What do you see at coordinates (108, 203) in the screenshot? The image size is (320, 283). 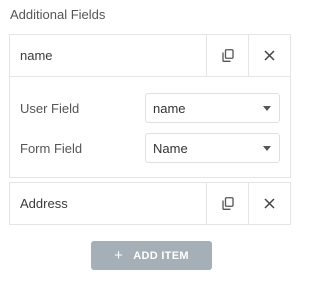 I see `repeater-item-title: Address` at bounding box center [108, 203].